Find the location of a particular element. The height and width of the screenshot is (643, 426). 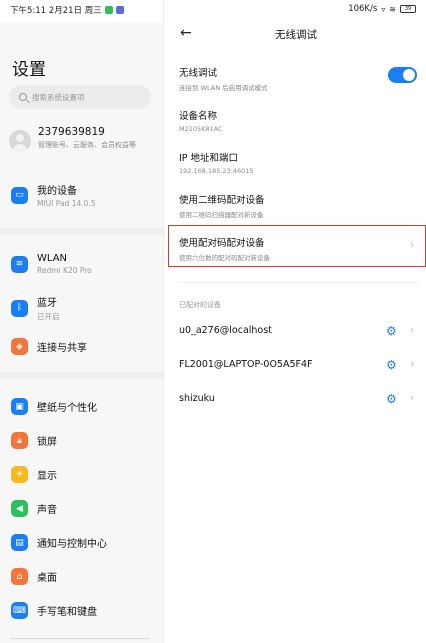

qr-pair-sub: 使用二维码扫描器配对新设备 is located at coordinates (221, 215).